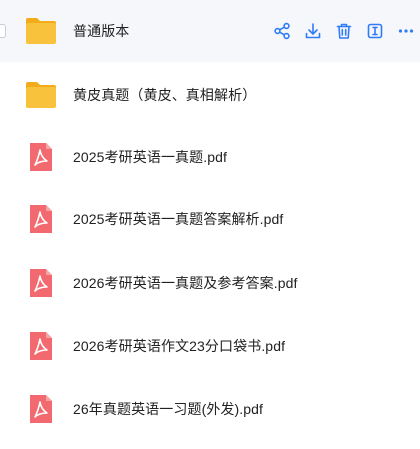 This screenshot has width=420, height=449. I want to click on file-row-pdf: 2025考研英语一真题.pdf, so click(210, 155).